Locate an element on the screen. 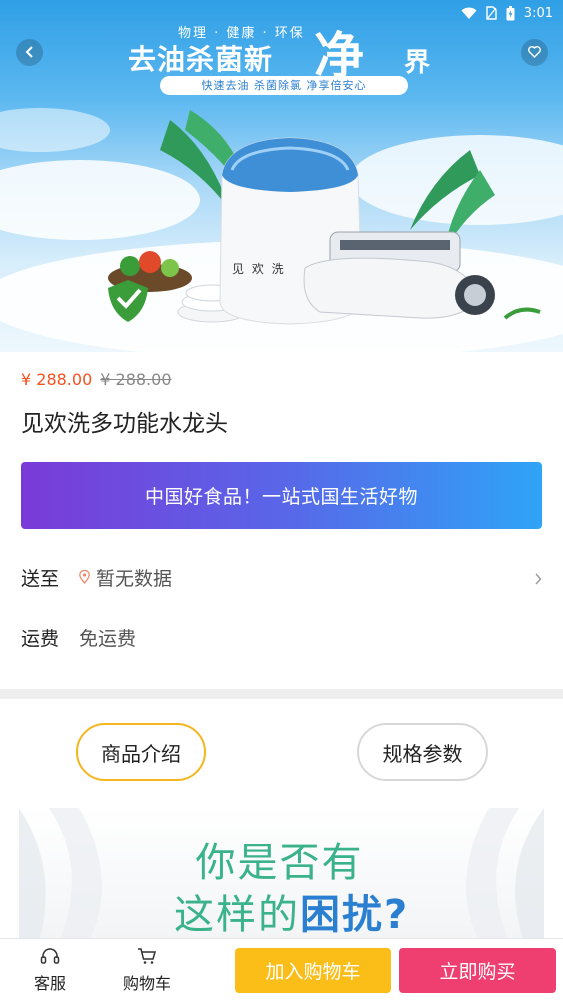 The image size is (563, 1000). shipping-address: 暂无数据 is located at coordinates (134, 578).